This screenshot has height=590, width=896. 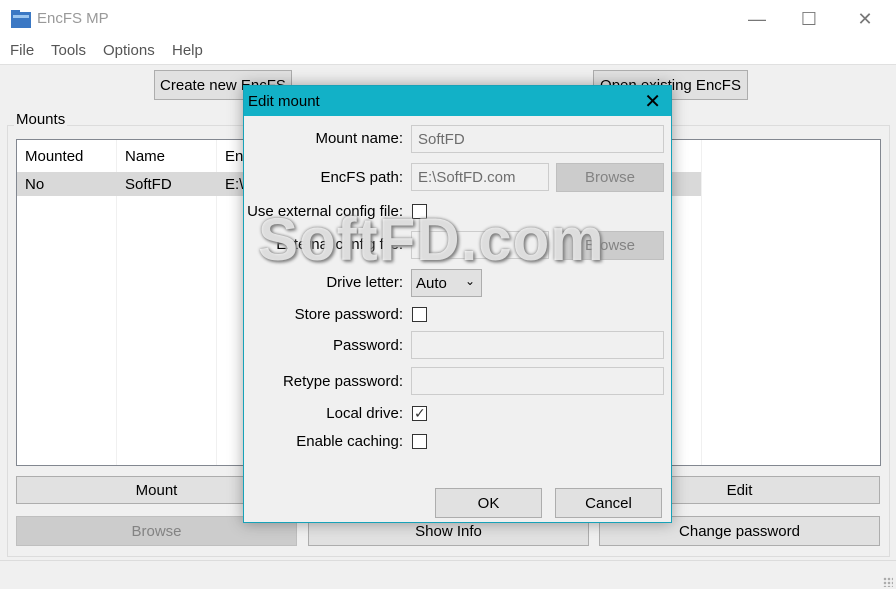 What do you see at coordinates (73, 18) in the screenshot?
I see `window-title: EncFS MP` at bounding box center [73, 18].